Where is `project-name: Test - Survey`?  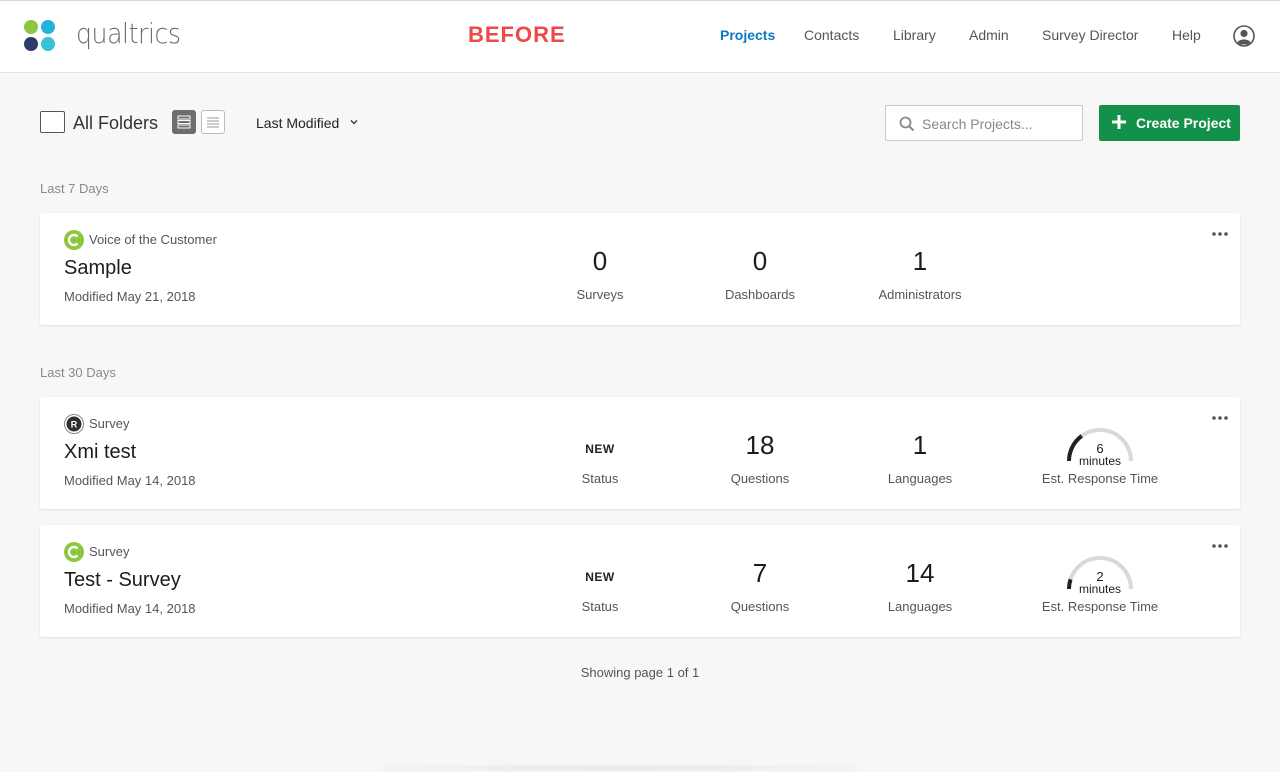 project-name: Test - Survey is located at coordinates (122, 580).